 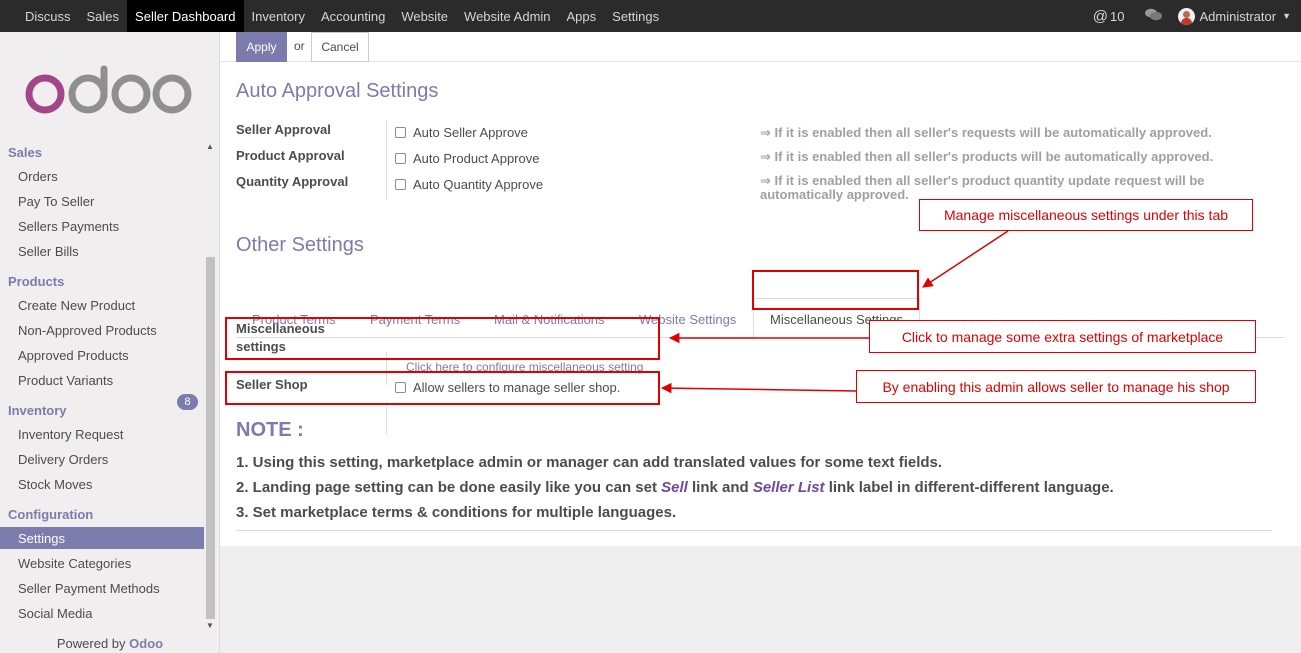 What do you see at coordinates (340, 47) in the screenshot?
I see `cancel-button: Cancel` at bounding box center [340, 47].